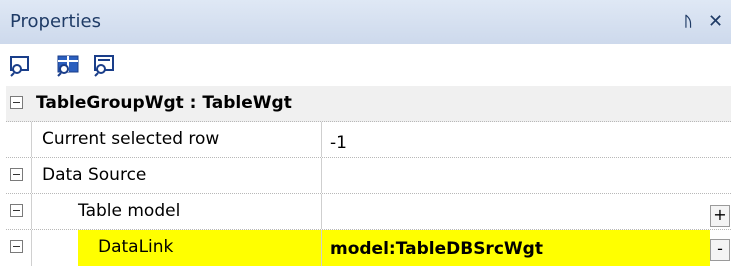  Describe the element at coordinates (688, 22) in the screenshot. I see `pin-icon: ᚢ` at that location.